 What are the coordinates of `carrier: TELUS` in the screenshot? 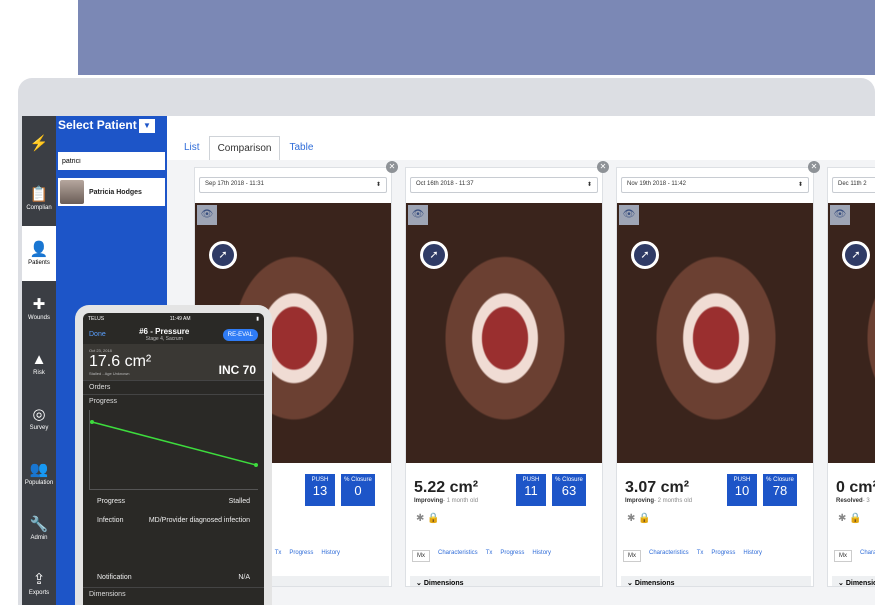 It's located at (96, 319).